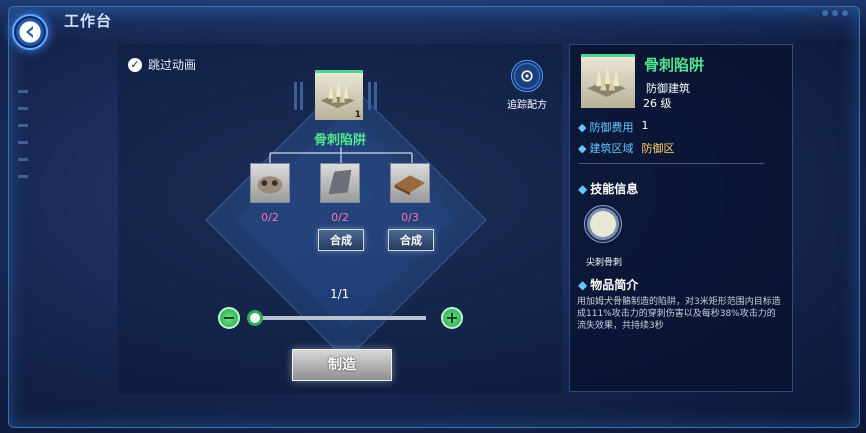 This screenshot has width=866, height=433. I want to click on plus-icon: +, so click(452, 317).